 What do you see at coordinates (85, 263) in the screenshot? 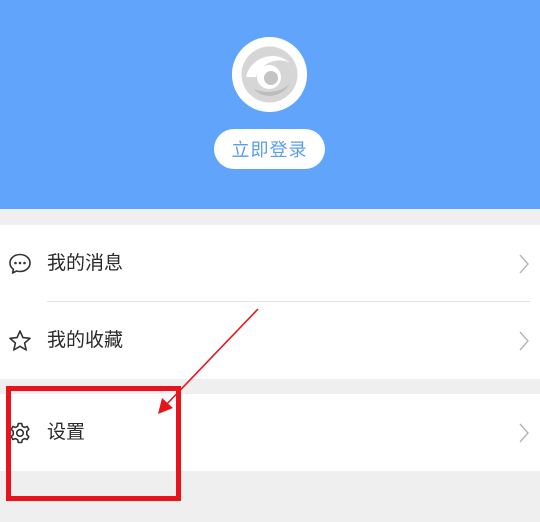
I see `menu-item-label: 我的消息` at bounding box center [85, 263].